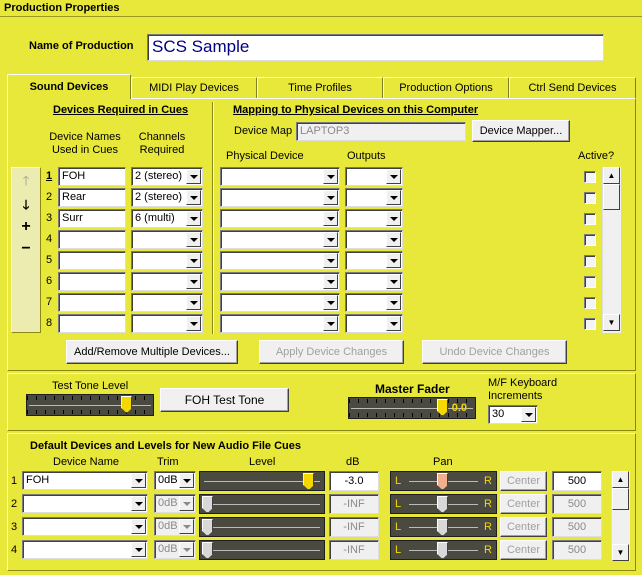  I want to click on tab-sound-devices: Sound Devices, so click(69, 86).